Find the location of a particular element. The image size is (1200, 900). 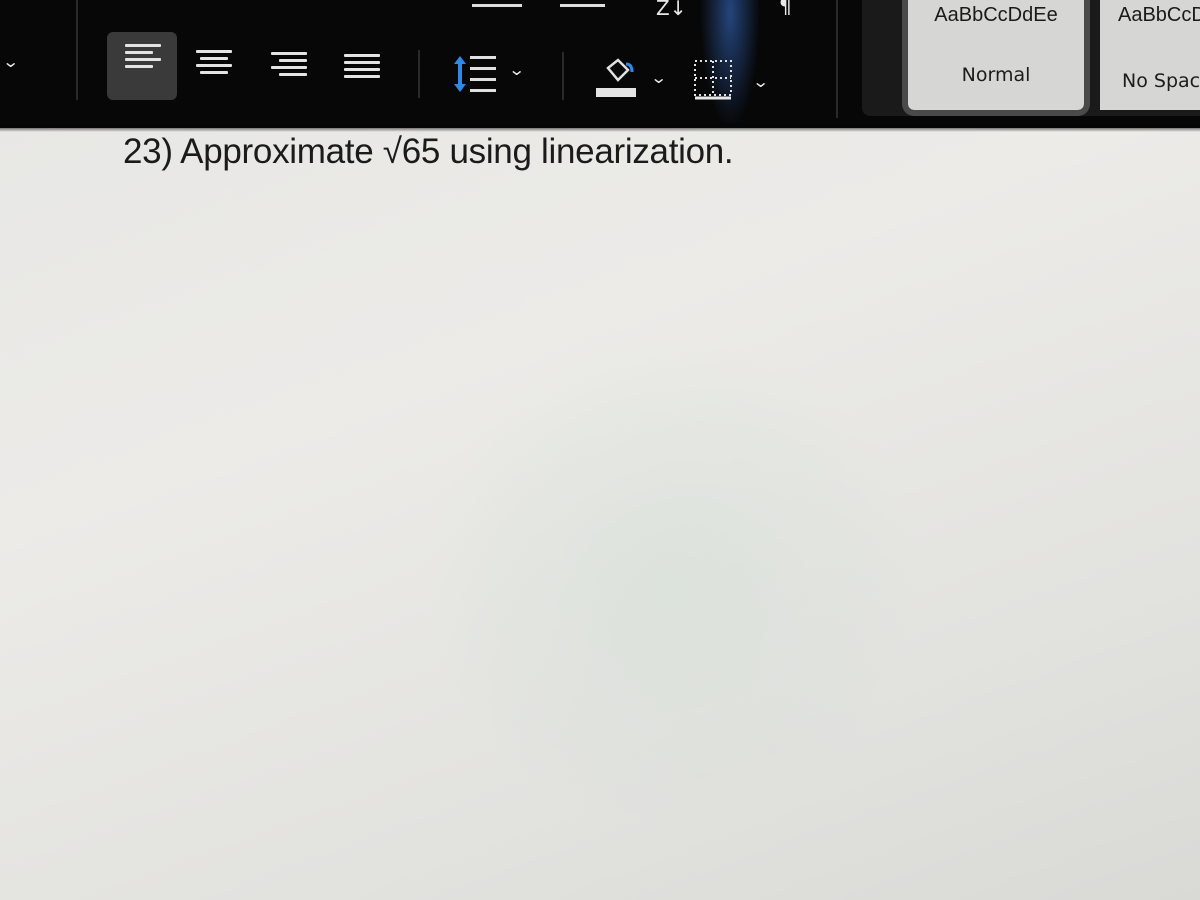

styles-gallery: AaBbCcDdEe Normal AaBbCcDc No Spac is located at coordinates (1031, 58).